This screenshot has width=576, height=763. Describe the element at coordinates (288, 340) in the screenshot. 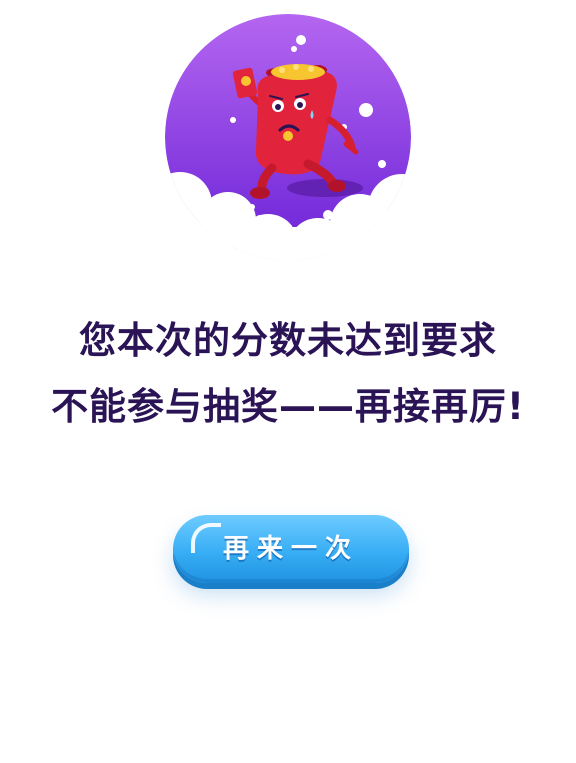

I see `result-message-line1: 您本次的分数未达到要求` at that location.